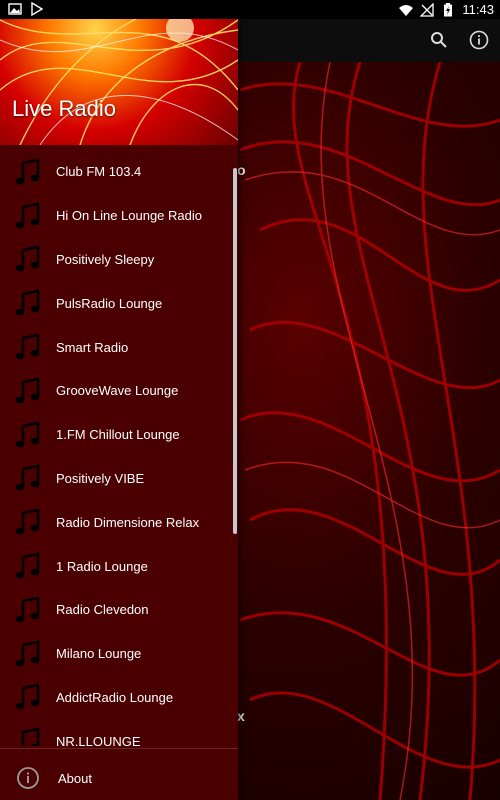 The image size is (500, 800). What do you see at coordinates (427, 9) in the screenshot?
I see `signal-off-icon` at bounding box center [427, 9].